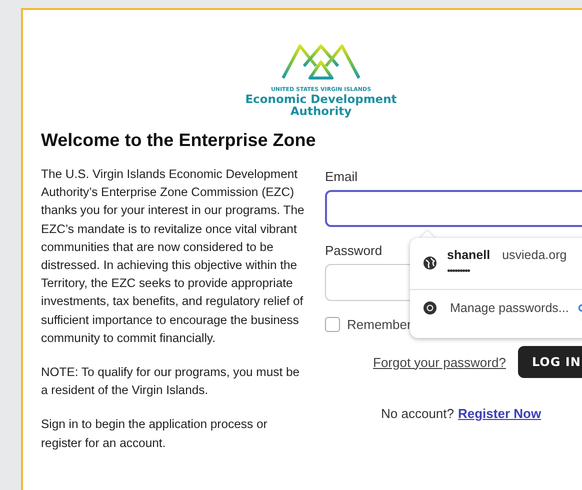 Image resolution: width=582 pixels, height=490 pixels. What do you see at coordinates (550, 362) in the screenshot?
I see `login-button: LOG IN` at bounding box center [550, 362].